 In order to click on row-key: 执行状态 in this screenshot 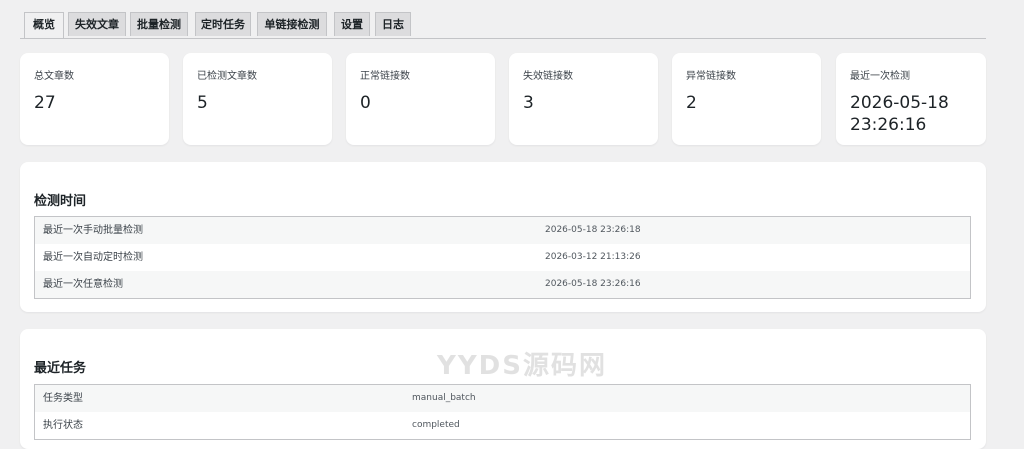, I will do `click(63, 425)`.